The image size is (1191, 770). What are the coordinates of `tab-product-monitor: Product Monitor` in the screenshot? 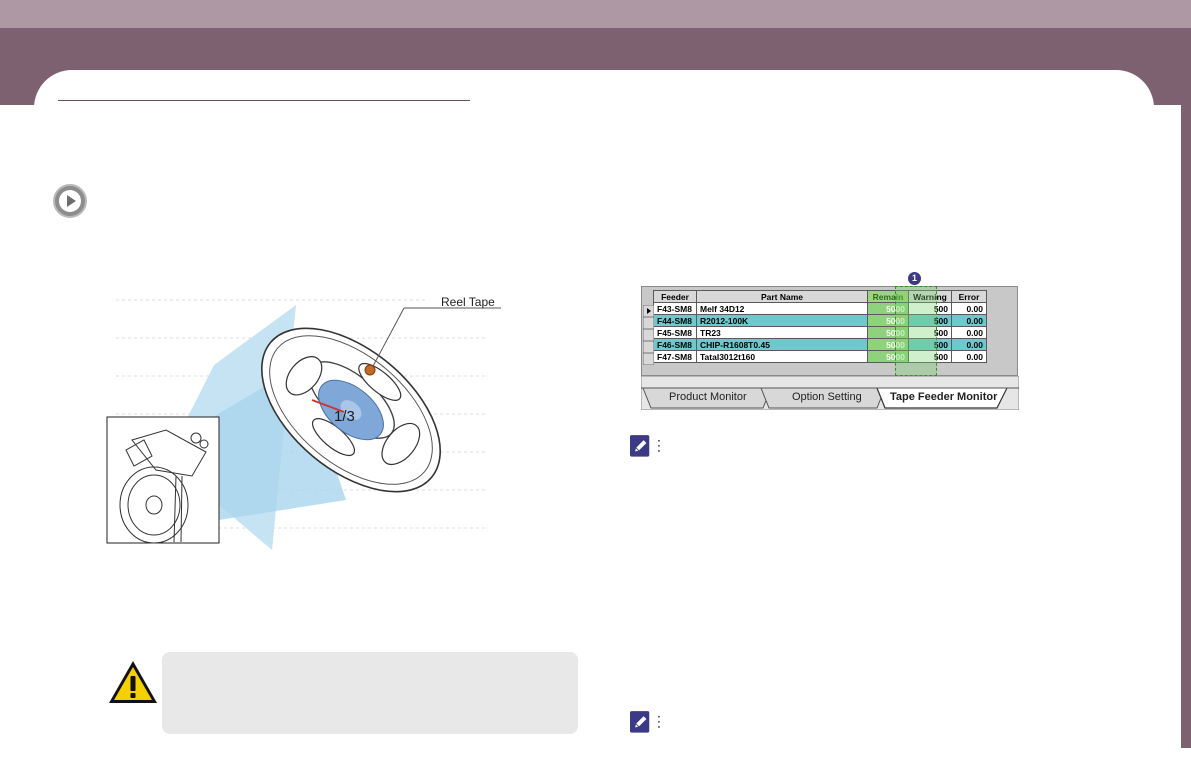 It's located at (708, 397).